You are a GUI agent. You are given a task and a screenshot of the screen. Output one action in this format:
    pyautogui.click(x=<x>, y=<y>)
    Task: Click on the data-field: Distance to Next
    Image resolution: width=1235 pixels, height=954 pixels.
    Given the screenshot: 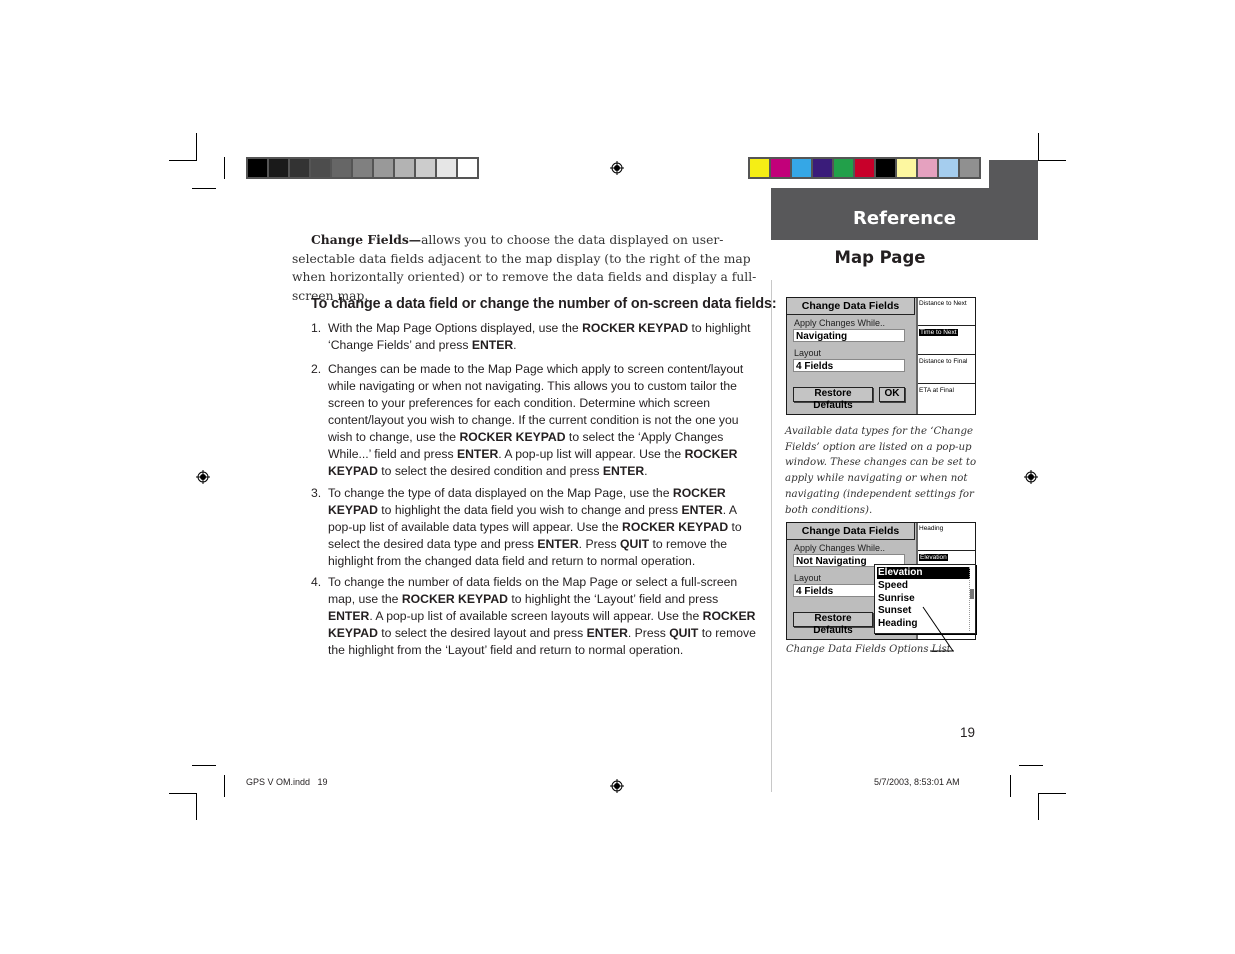 What is the action you would take?
    pyautogui.click(x=946, y=312)
    